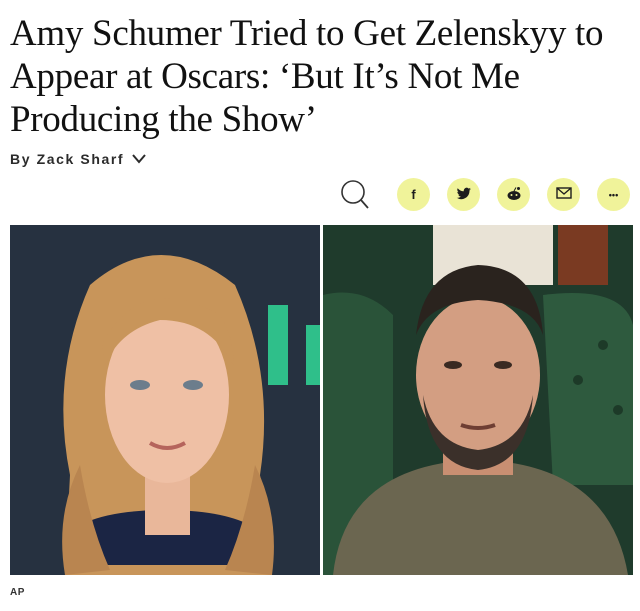 The height and width of the screenshot is (611, 640). I want to click on reddit-icon, so click(514, 195).